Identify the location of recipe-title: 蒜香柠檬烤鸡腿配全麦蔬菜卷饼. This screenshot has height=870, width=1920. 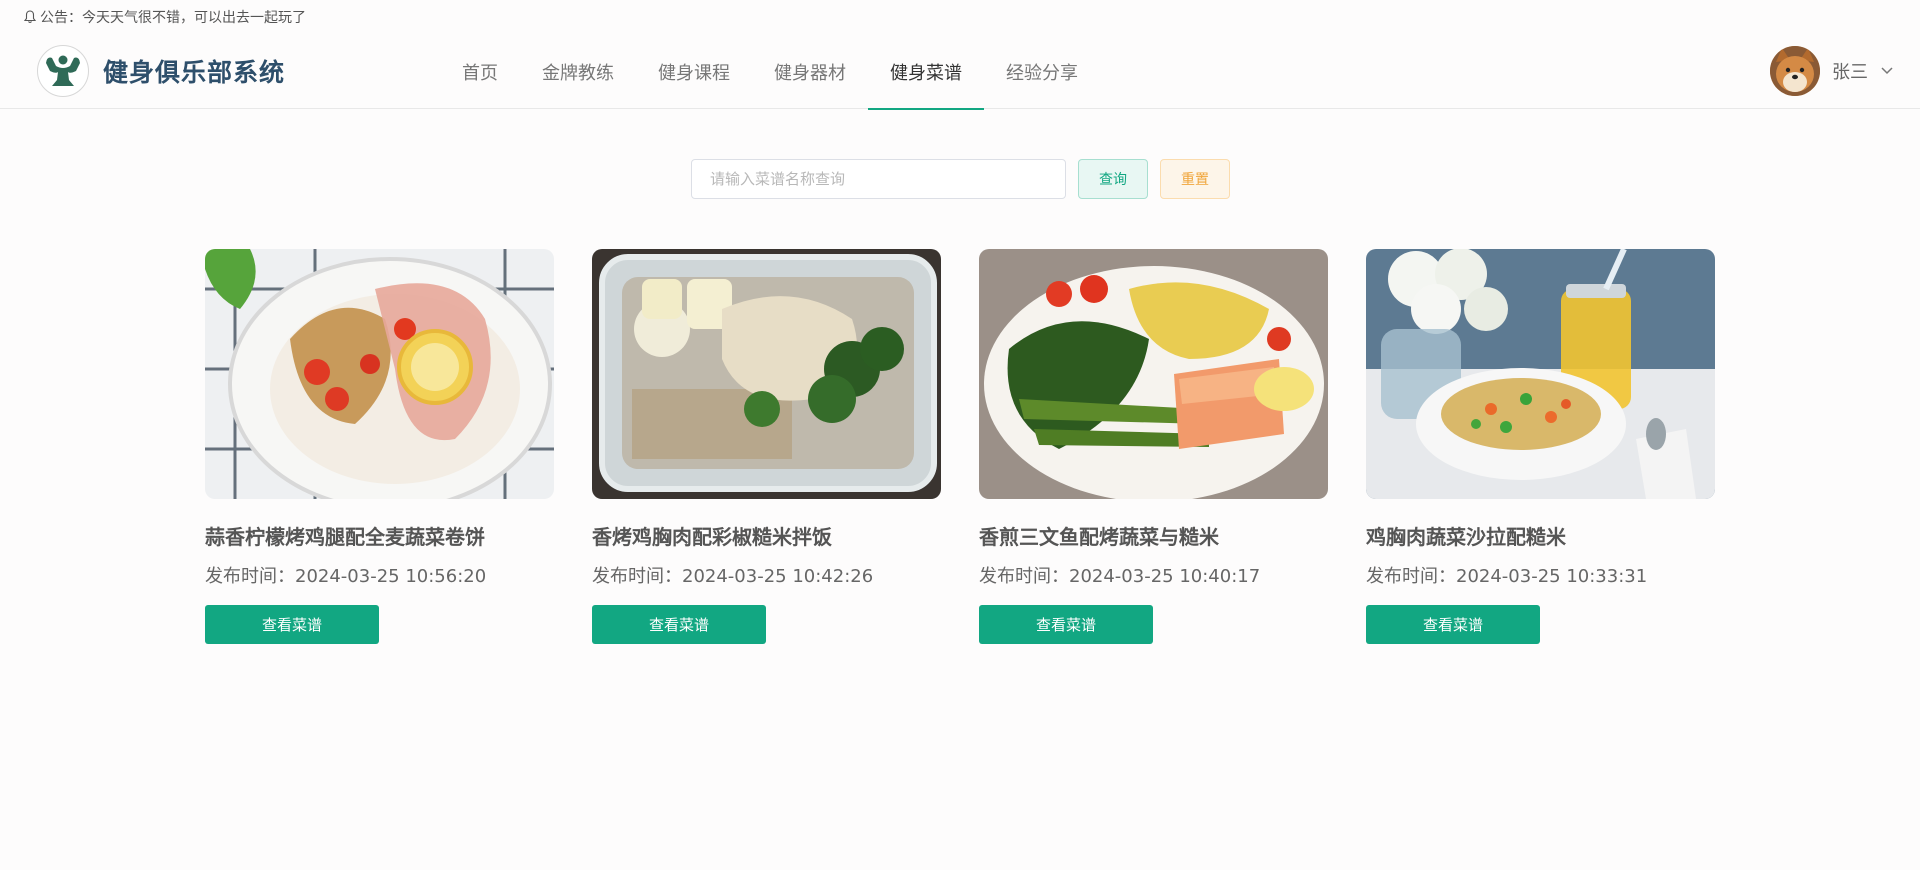
(379, 535).